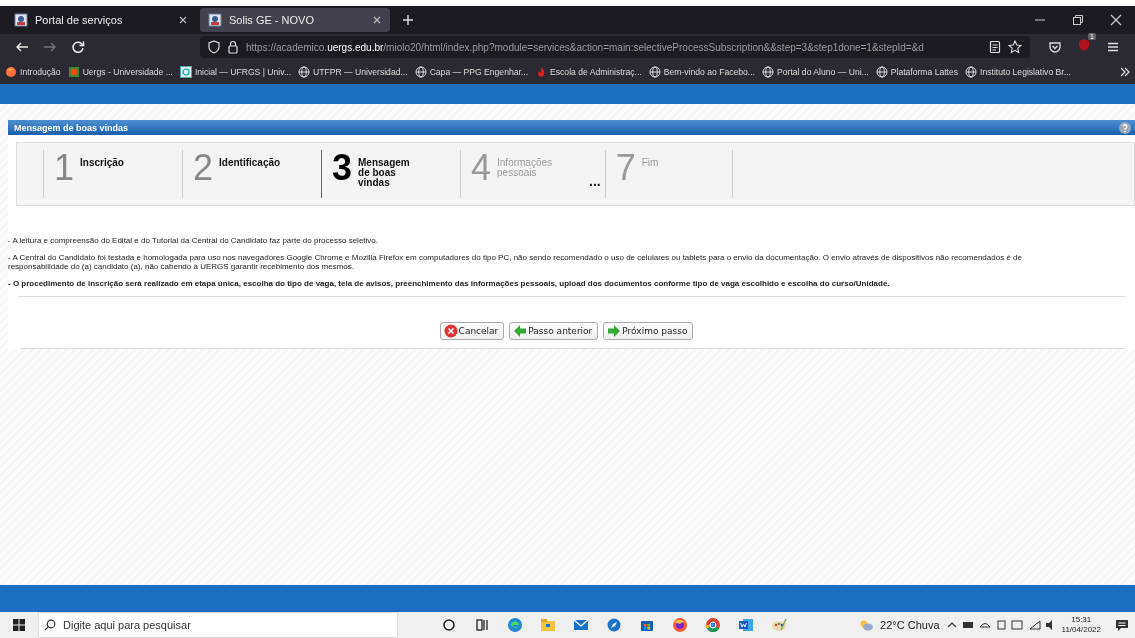 Image resolution: width=1135 pixels, height=638 pixels. Describe the element at coordinates (554, 331) in the screenshot. I see `back-button: Passo anterior` at that location.